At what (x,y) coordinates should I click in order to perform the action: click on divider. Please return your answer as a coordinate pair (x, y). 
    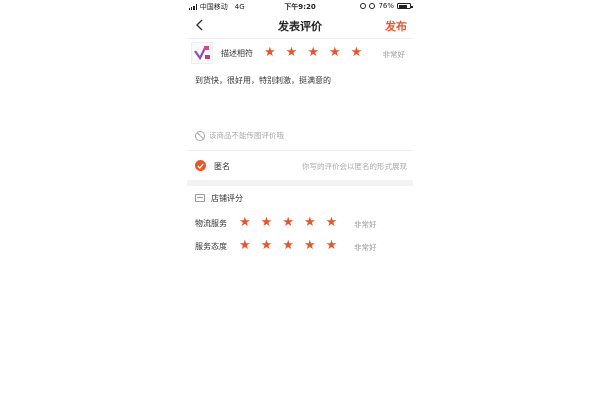
    Looking at the image, I should click on (300, 150).